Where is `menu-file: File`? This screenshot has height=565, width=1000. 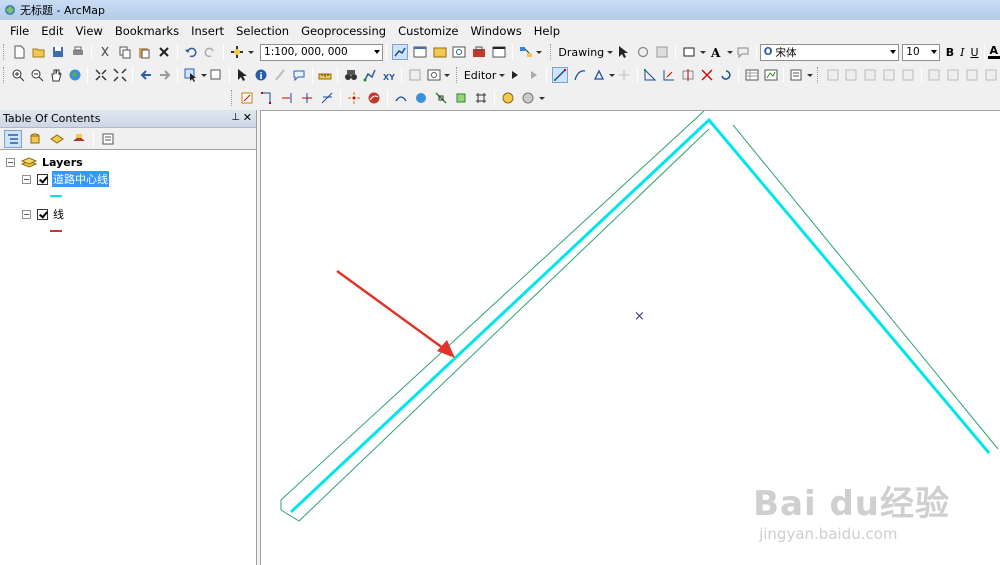 menu-file: File is located at coordinates (19, 31).